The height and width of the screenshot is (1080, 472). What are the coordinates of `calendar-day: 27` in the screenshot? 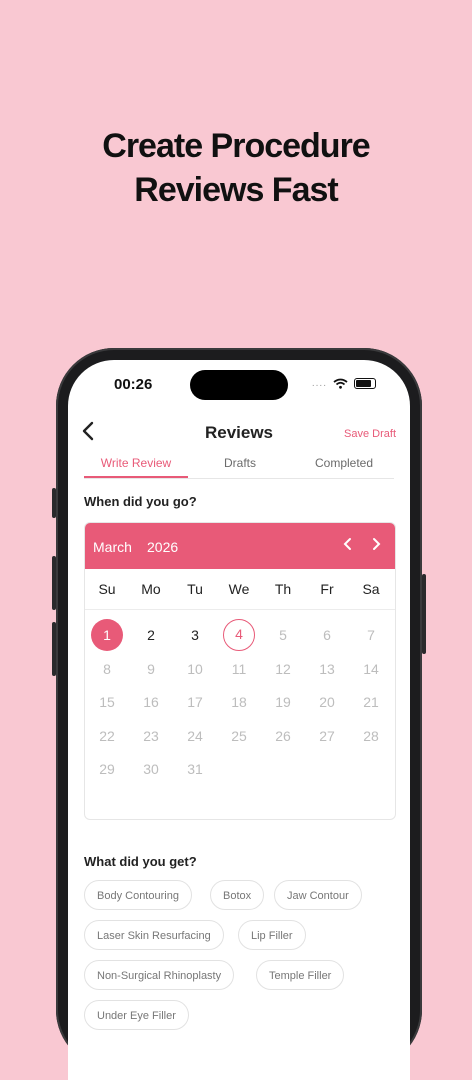 It's located at (327, 735).